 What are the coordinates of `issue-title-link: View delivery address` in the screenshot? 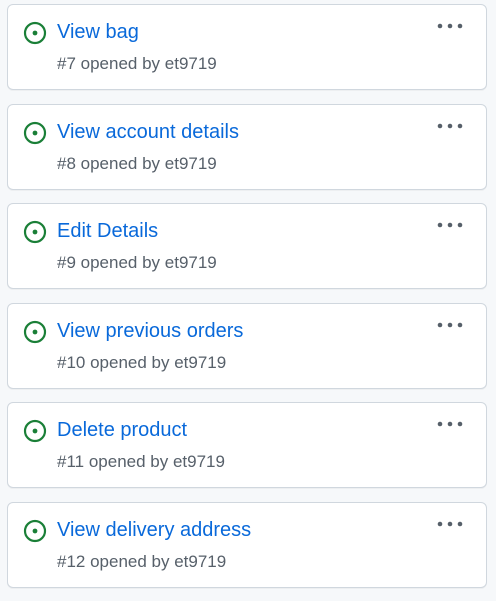 It's located at (154, 530).